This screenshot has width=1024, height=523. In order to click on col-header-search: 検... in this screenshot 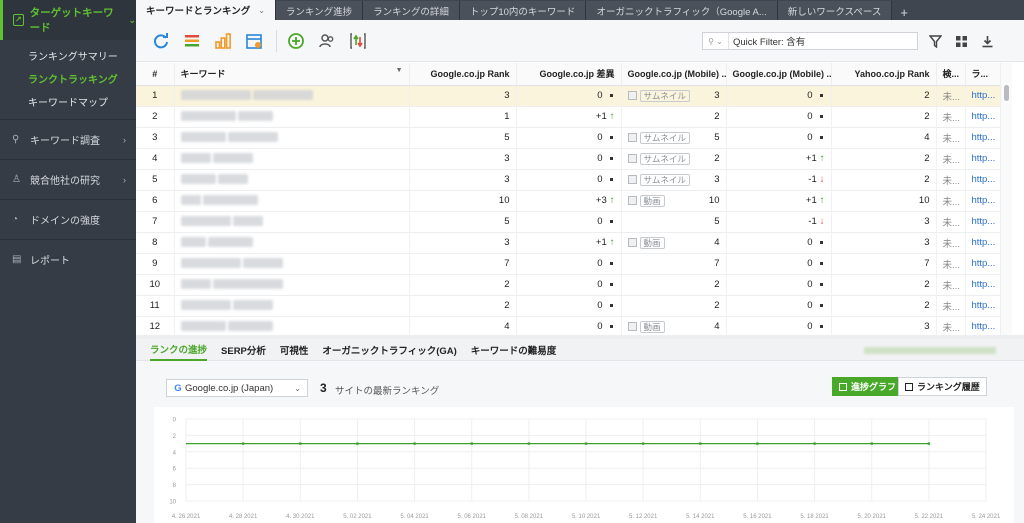, I will do `click(951, 74)`.